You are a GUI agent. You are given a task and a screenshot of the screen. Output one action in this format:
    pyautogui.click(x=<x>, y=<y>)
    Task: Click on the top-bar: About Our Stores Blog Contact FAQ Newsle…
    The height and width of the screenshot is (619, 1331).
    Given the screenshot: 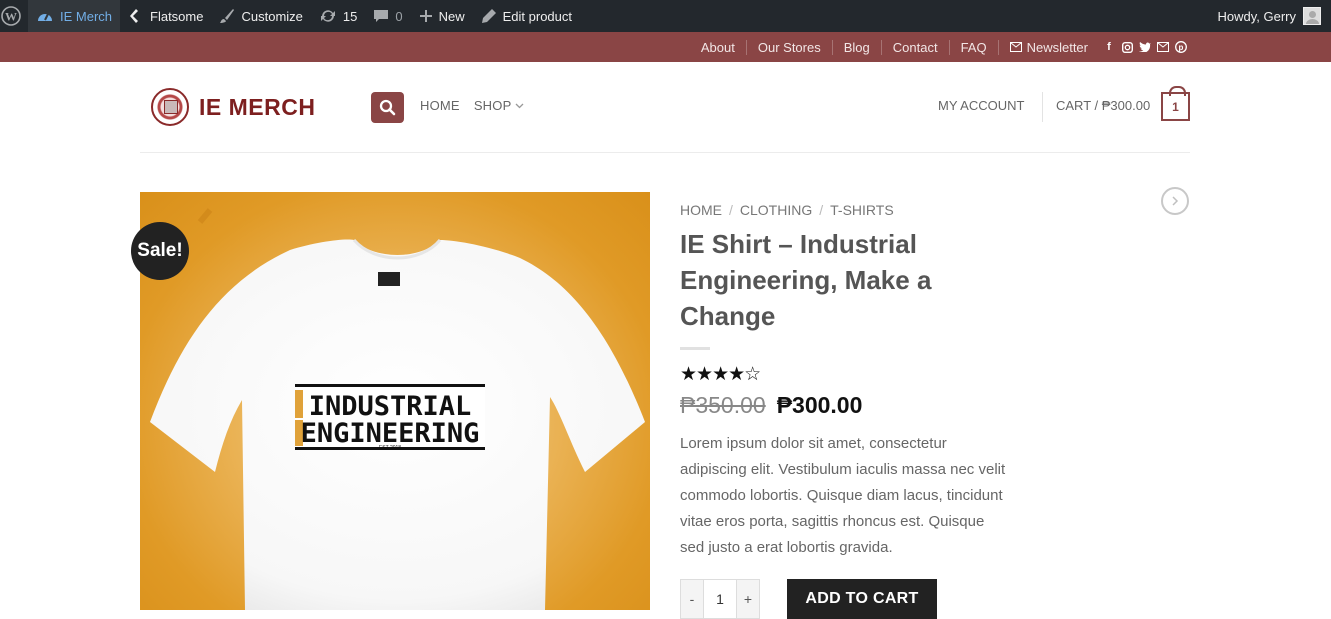 What is the action you would take?
    pyautogui.click(x=665, y=47)
    